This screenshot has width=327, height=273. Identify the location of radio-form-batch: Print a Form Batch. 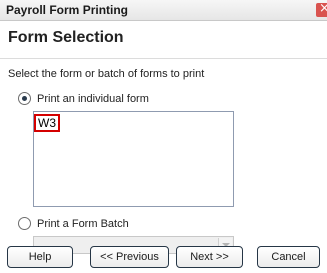
(73, 223).